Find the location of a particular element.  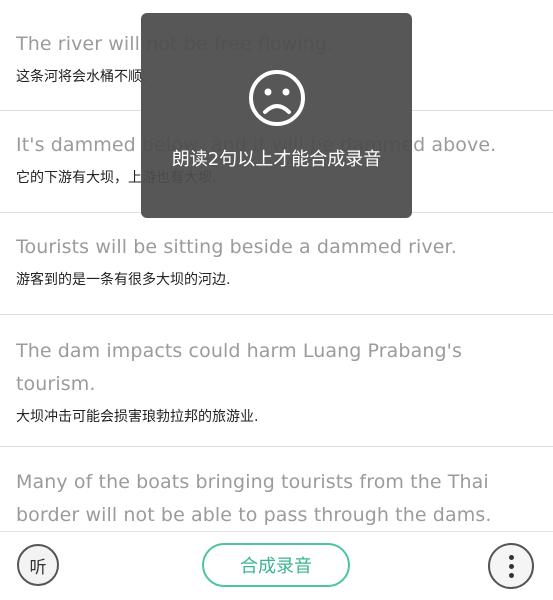

bottom-toolbar: 听 合成录音 is located at coordinates (276, 565).